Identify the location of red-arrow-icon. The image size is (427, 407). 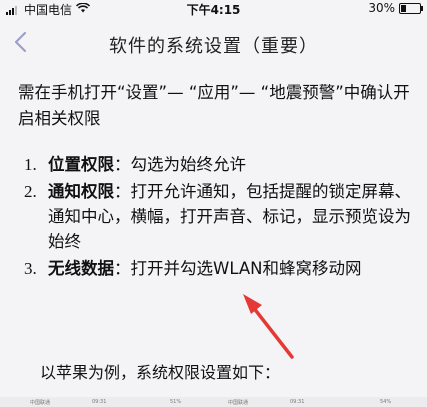
(268, 326).